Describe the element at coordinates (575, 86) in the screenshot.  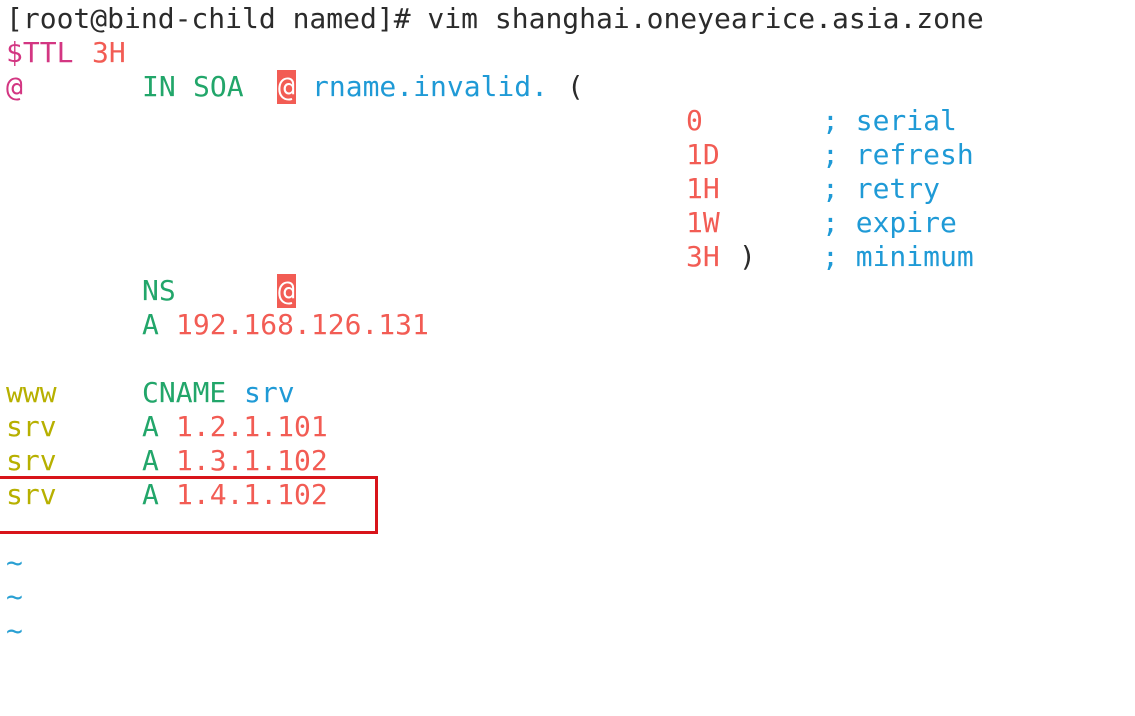
I see `soa-open-paren: (` at that location.